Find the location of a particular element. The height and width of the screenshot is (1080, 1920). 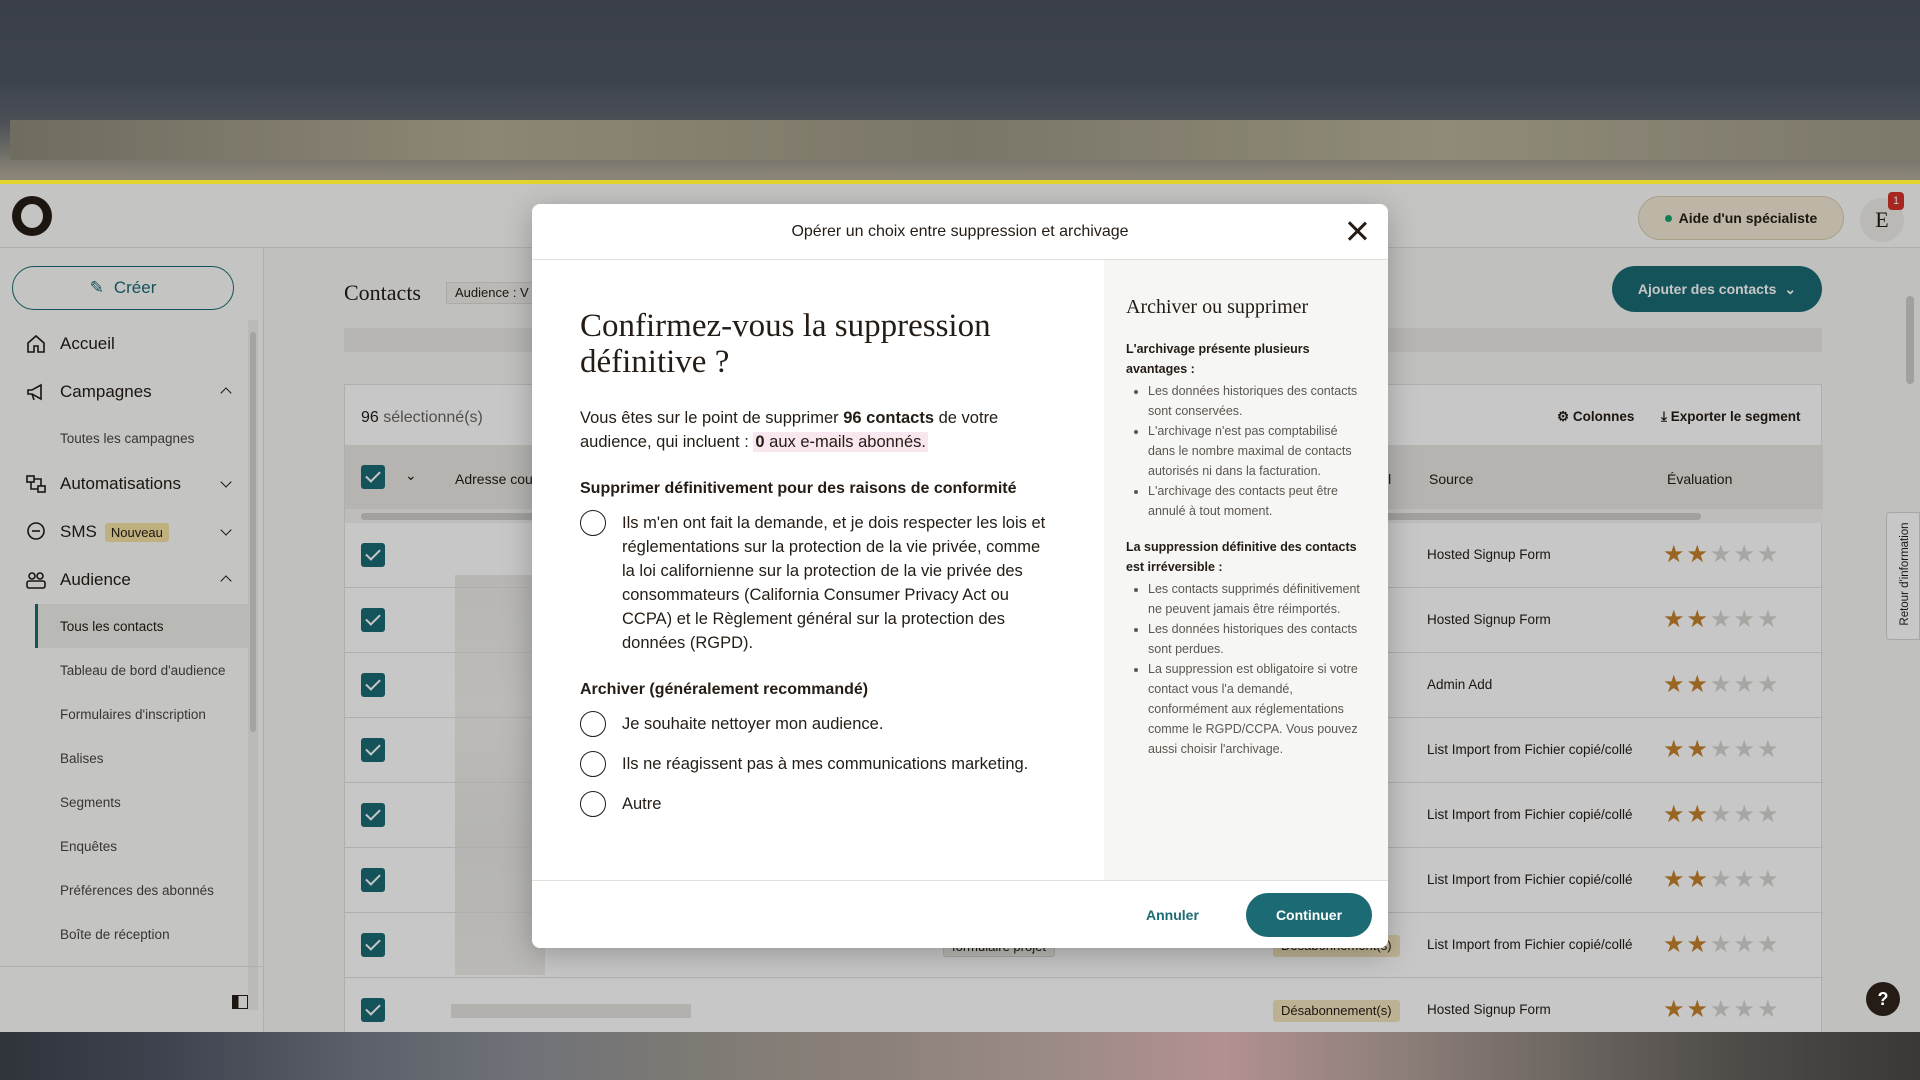

option-other: Autre is located at coordinates (818, 804).